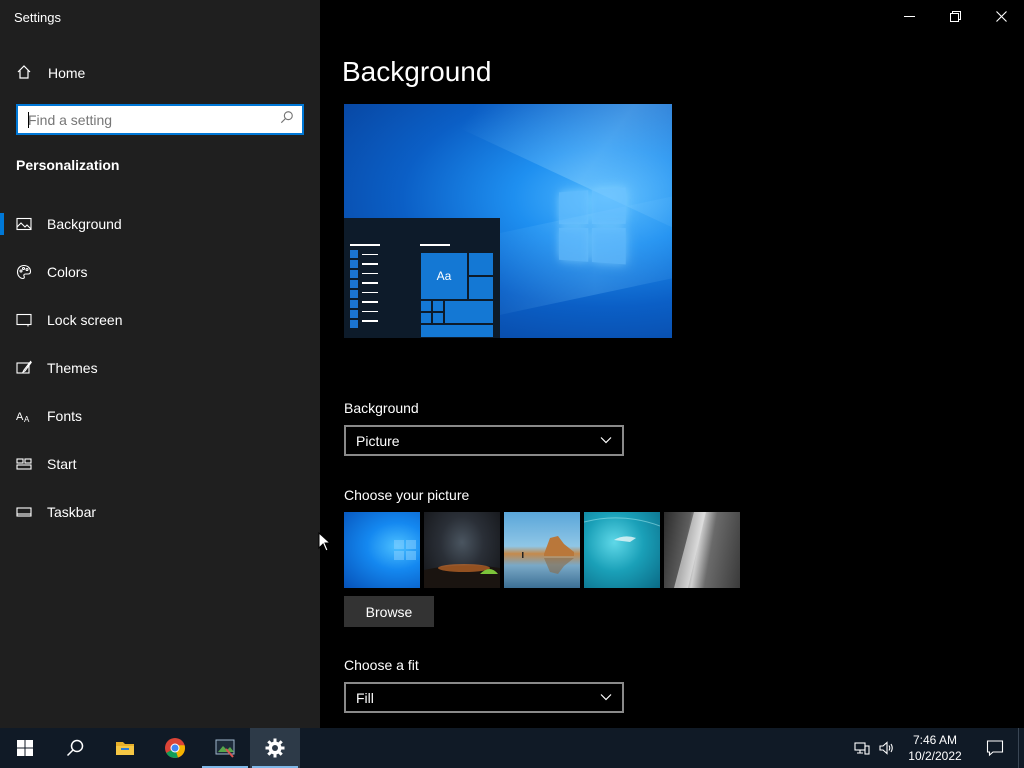 Image resolution: width=1024 pixels, height=768 pixels. What do you see at coordinates (65, 416) in the screenshot?
I see `sidebar-item-label: Fonts` at bounding box center [65, 416].